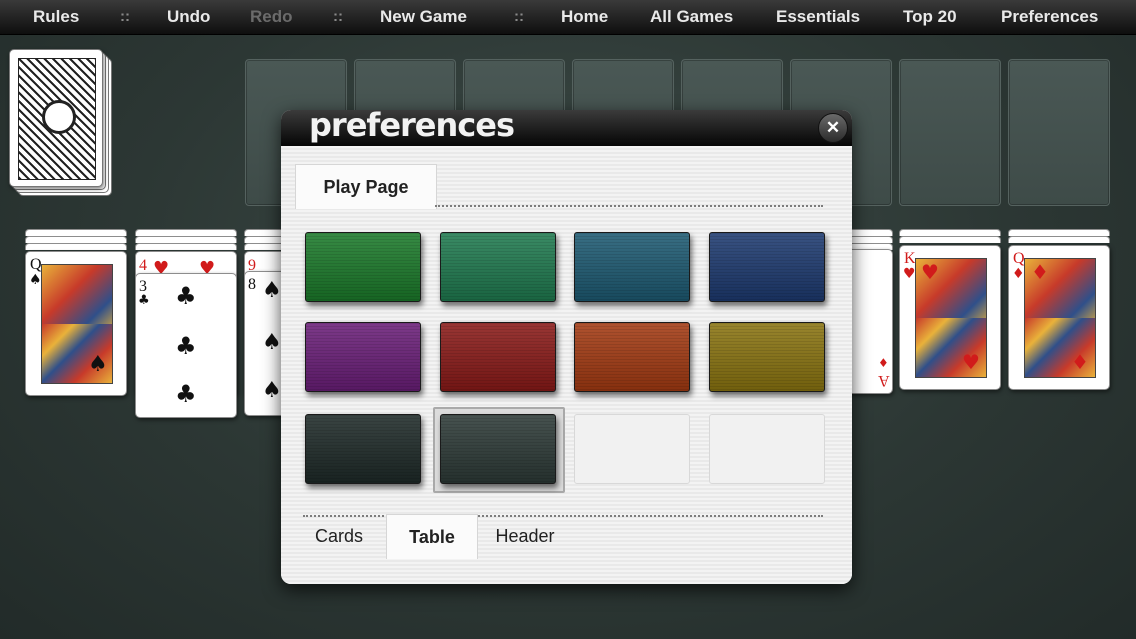  What do you see at coordinates (910, 258) in the screenshot?
I see `card-rank: K` at bounding box center [910, 258].